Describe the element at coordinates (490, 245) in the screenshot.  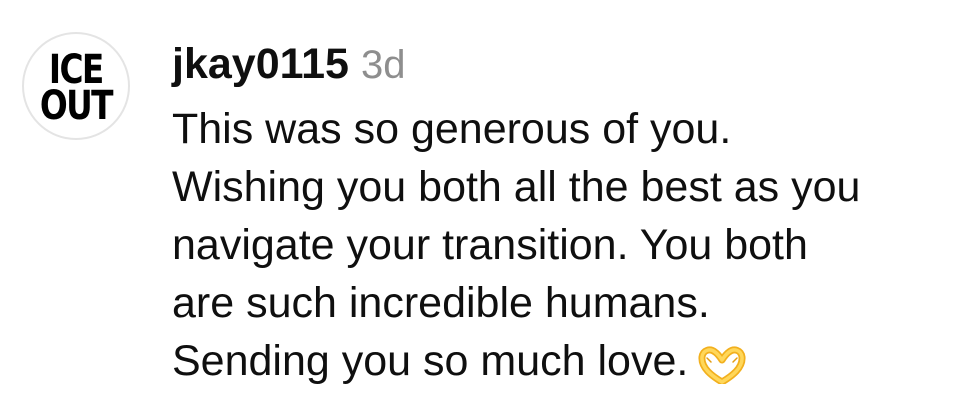
I see `comment-line: navigate your transition. You both` at that location.